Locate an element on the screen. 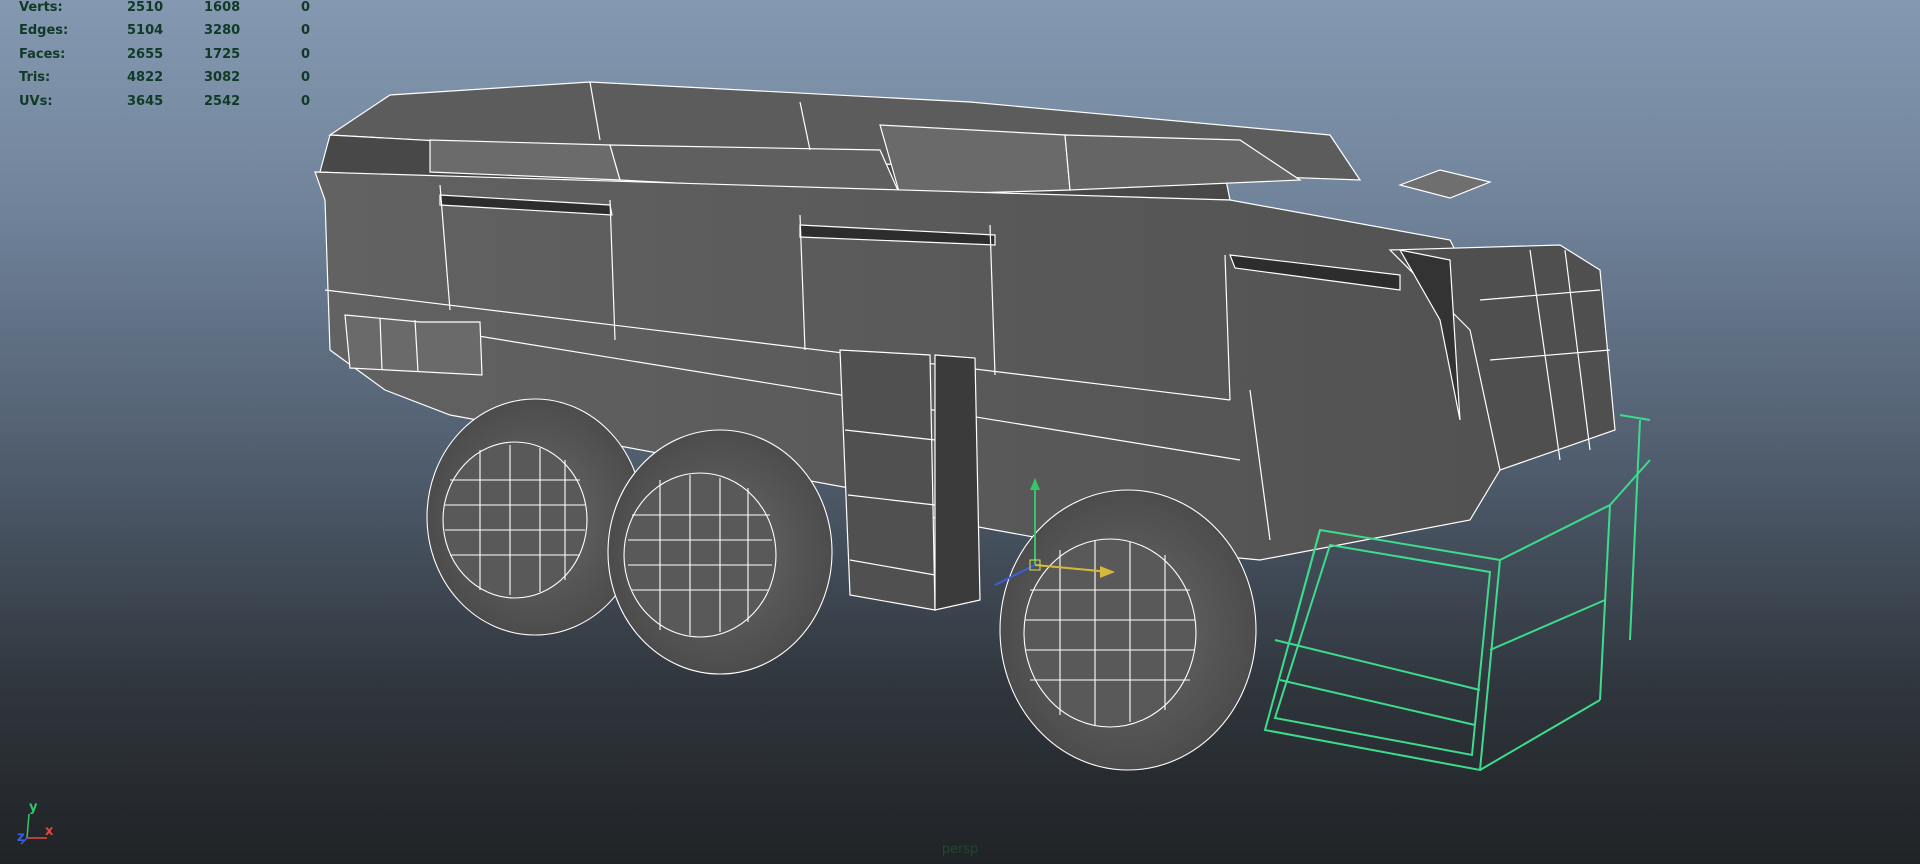 The width and height of the screenshot is (1920, 864). axis-x-label: x is located at coordinates (49, 831).